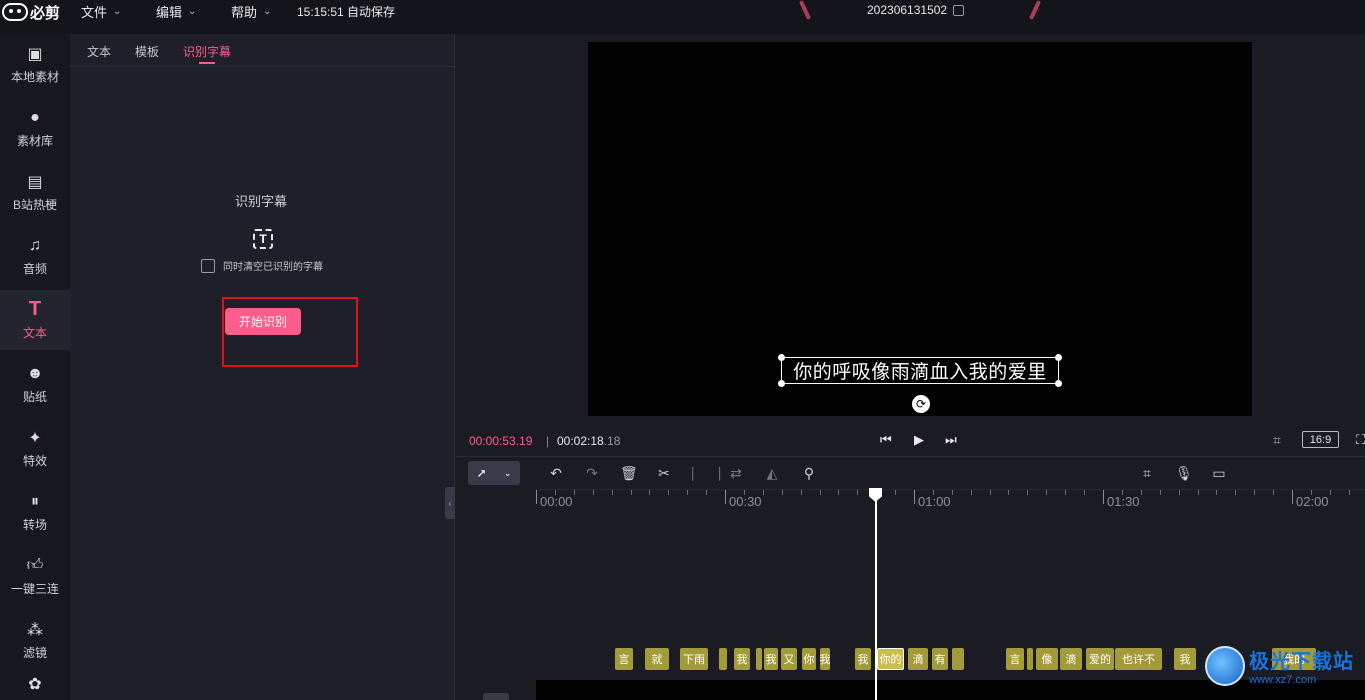 The image size is (1365, 700). Describe the element at coordinates (809, 473) in the screenshot. I see `pin-icon: ⚲` at that location.